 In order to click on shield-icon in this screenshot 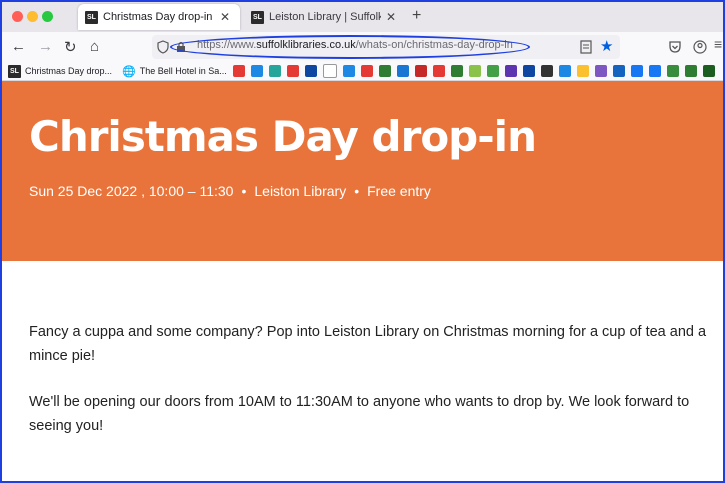, I will do `click(163, 47)`.